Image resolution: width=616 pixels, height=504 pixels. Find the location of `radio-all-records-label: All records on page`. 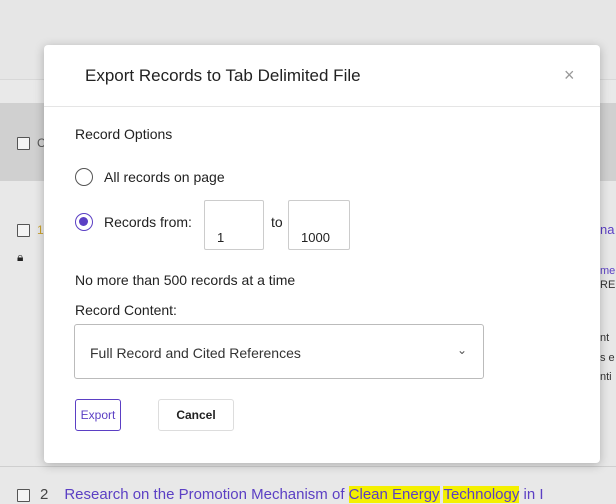

radio-all-records-label: All records on page is located at coordinates (164, 177).